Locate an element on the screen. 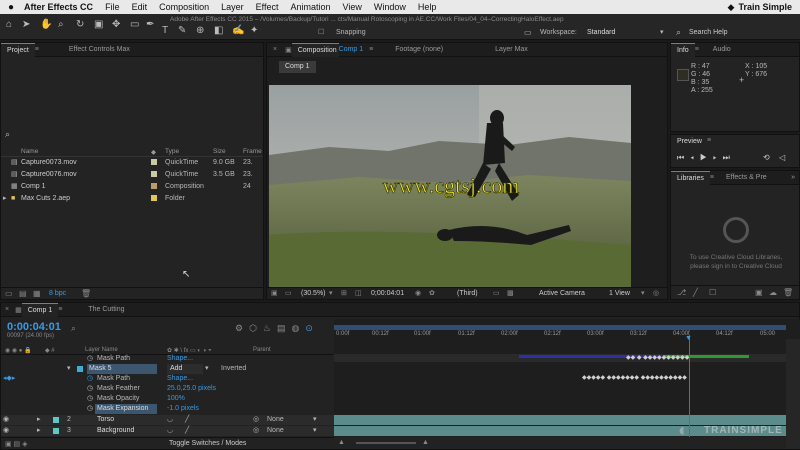  search-icon: ⌕ is located at coordinates (678, 32).